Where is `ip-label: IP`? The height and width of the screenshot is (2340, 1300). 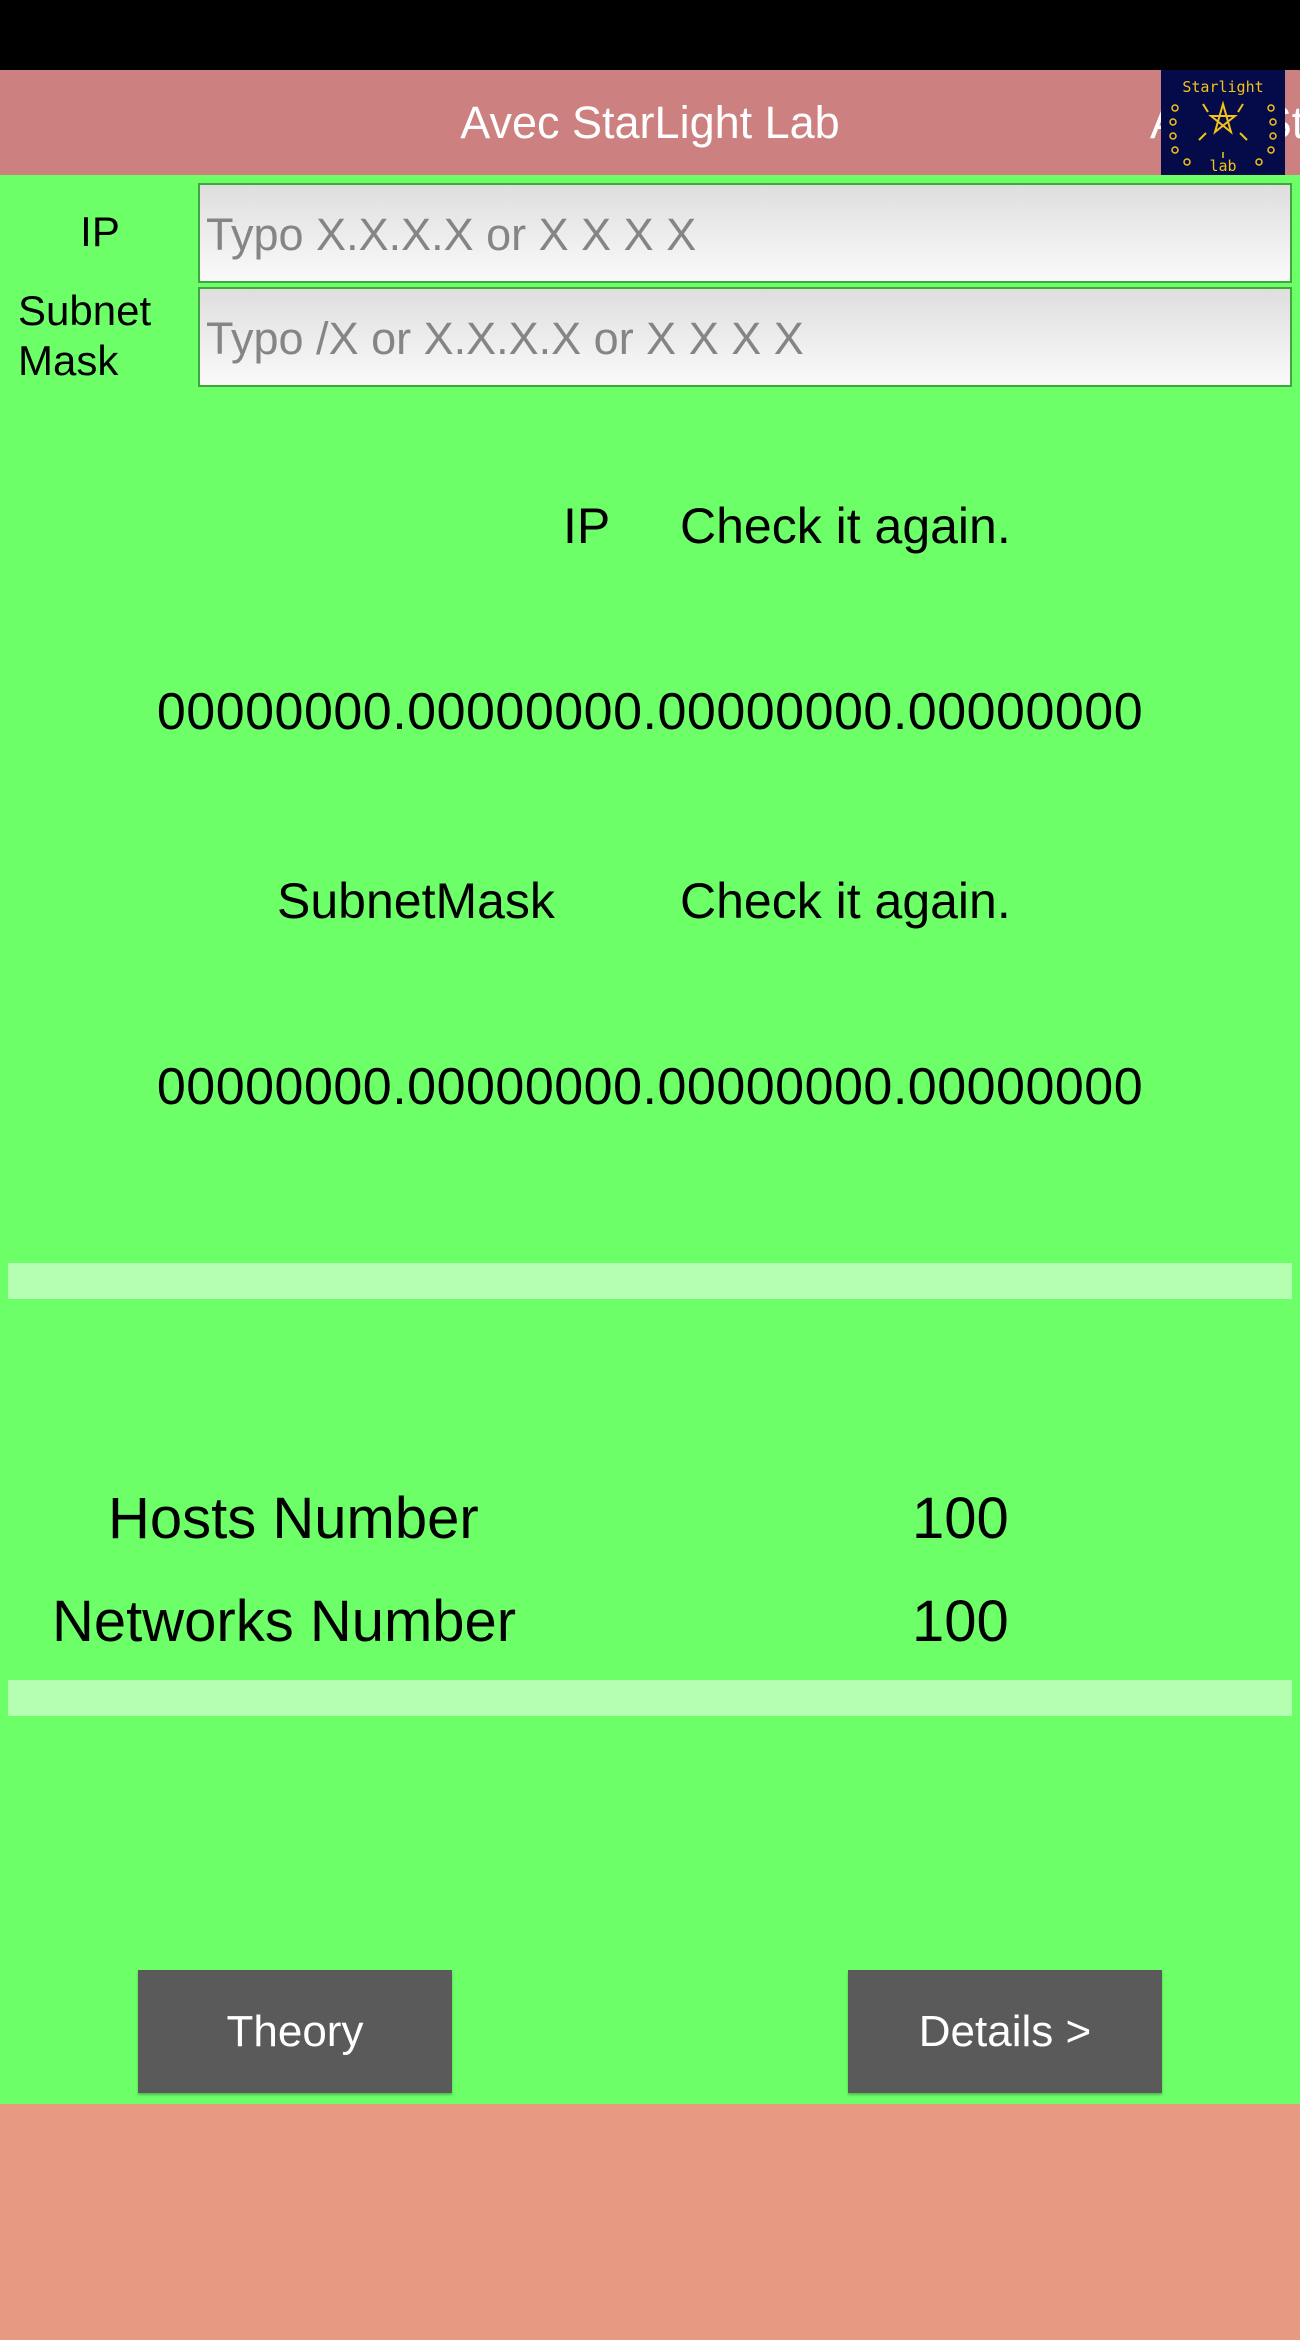
ip-label: IP is located at coordinates (100, 231).